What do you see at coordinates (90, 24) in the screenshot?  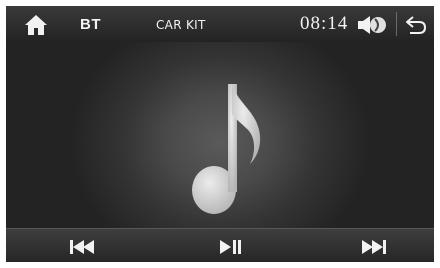 I see `source-label: BT` at bounding box center [90, 24].